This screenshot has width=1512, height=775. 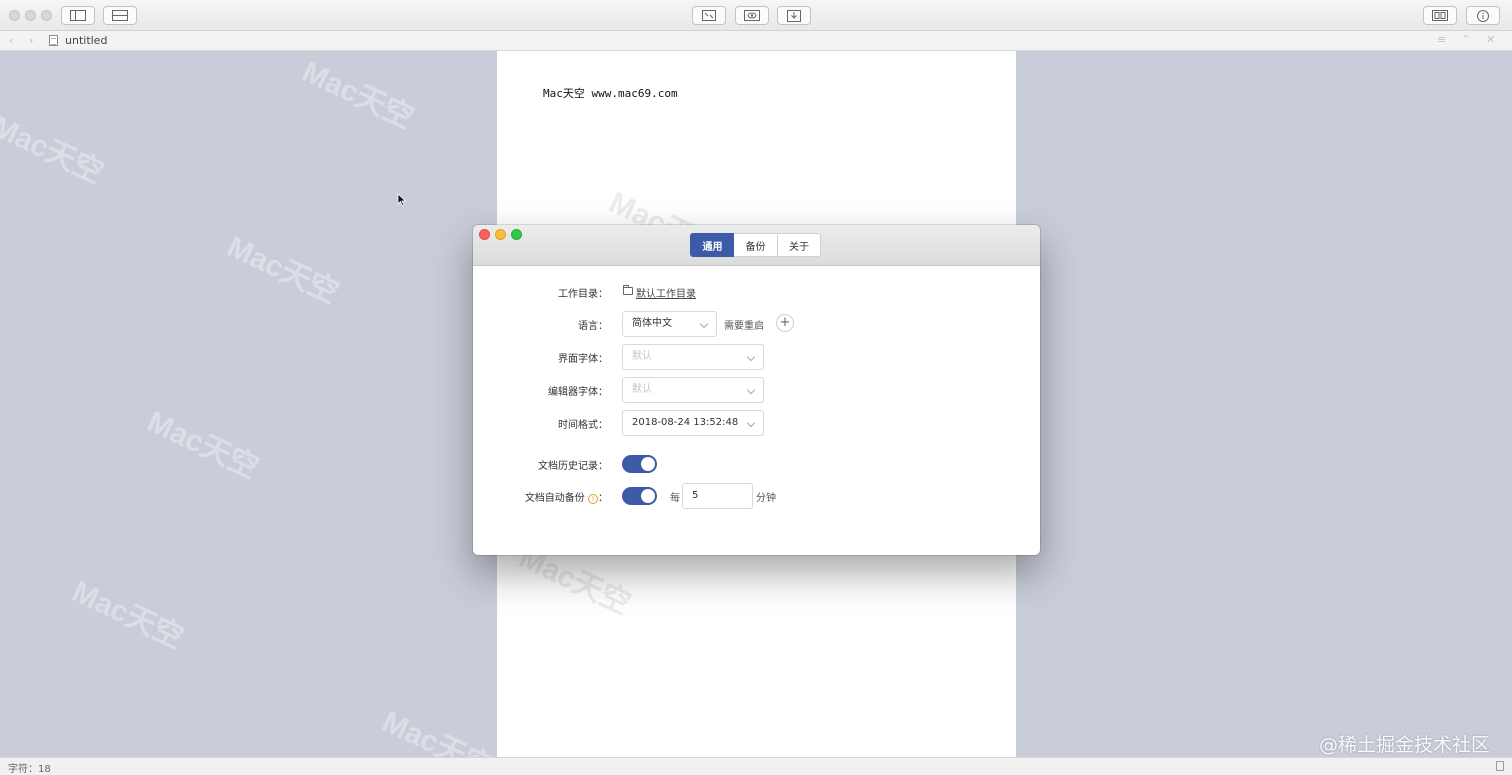 I want to click on layout-icon, so click(x=120, y=15).